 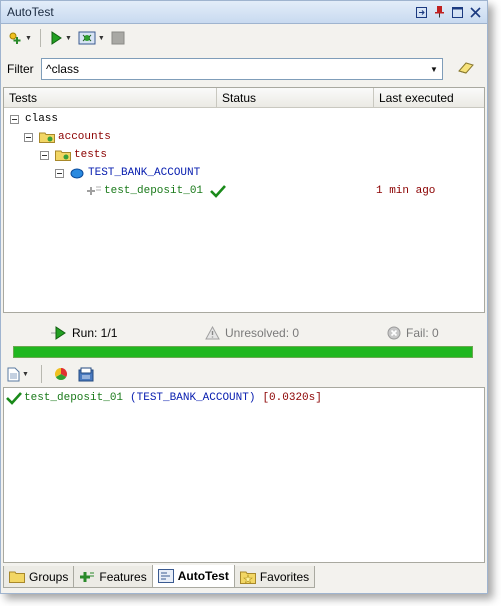 I want to click on tree-row-class: class, so click(x=34, y=119).